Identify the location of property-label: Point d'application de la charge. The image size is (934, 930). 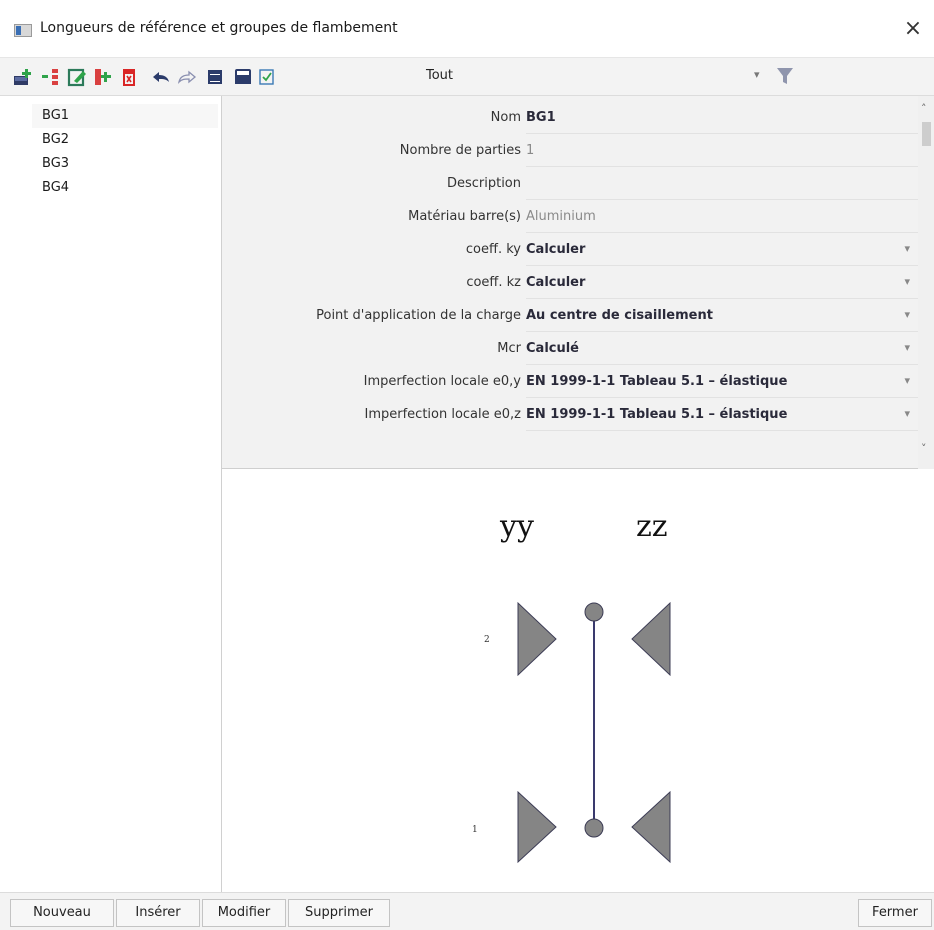
(418, 315).